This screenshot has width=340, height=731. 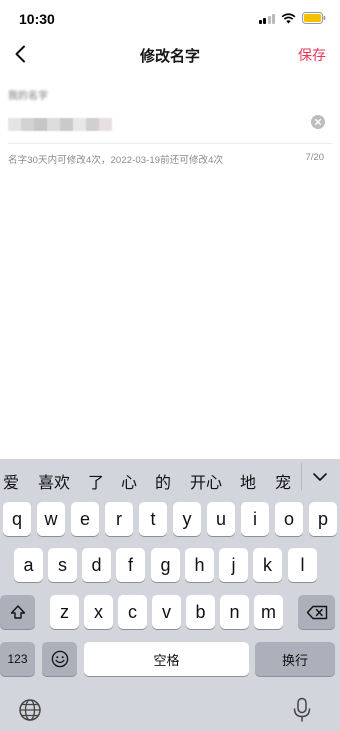 What do you see at coordinates (163, 481) in the screenshot?
I see `candidate-word: 的` at bounding box center [163, 481].